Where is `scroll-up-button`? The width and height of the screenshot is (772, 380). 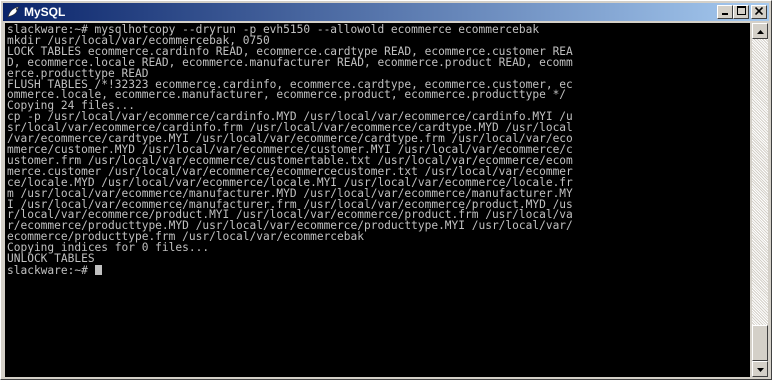
scroll-up-button is located at coordinates (760, 31).